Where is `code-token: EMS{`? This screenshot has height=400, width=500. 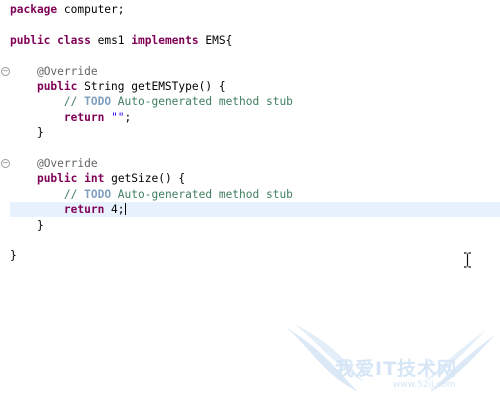 code-token: EMS{ is located at coordinates (215, 40).